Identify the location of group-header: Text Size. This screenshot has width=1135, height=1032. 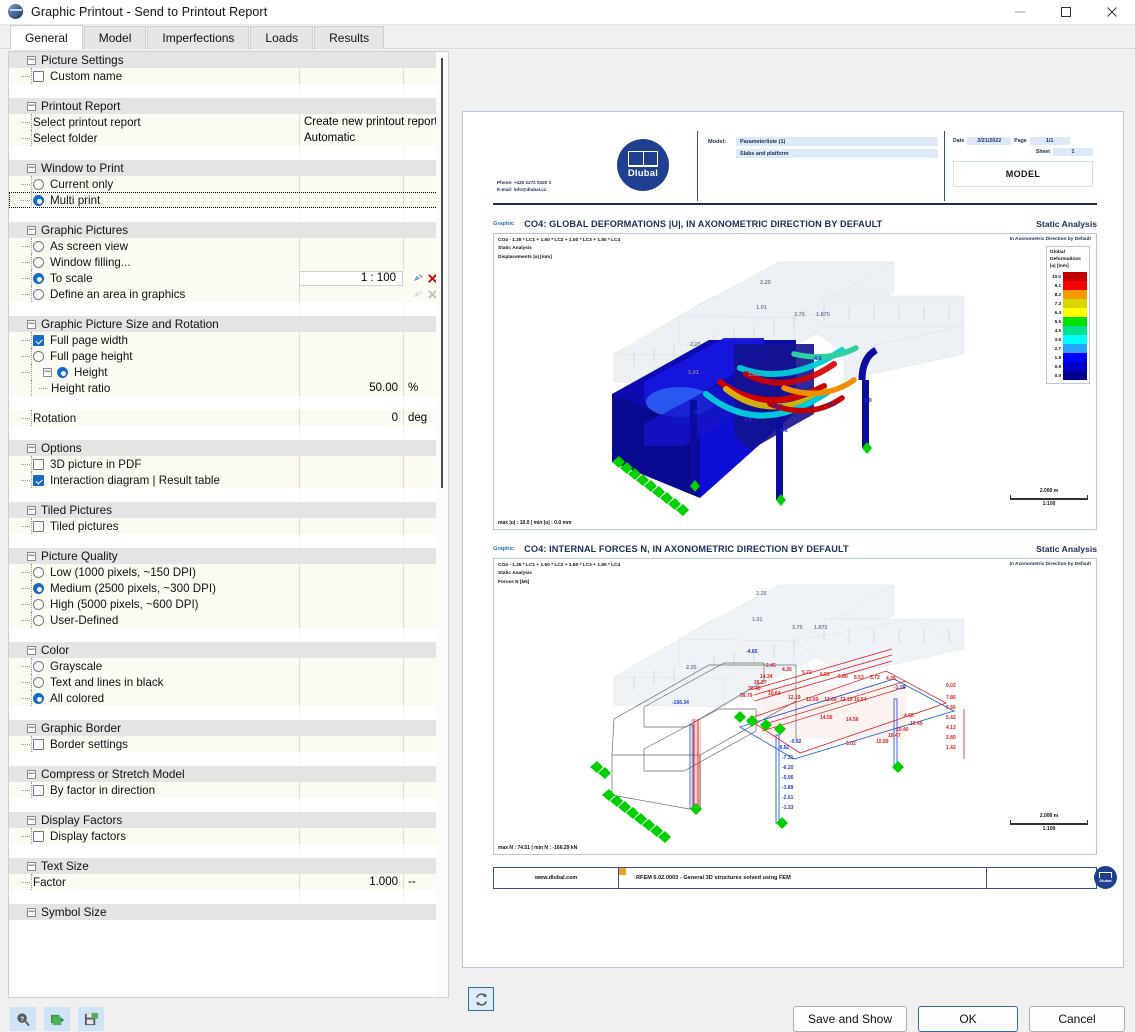
(228, 866).